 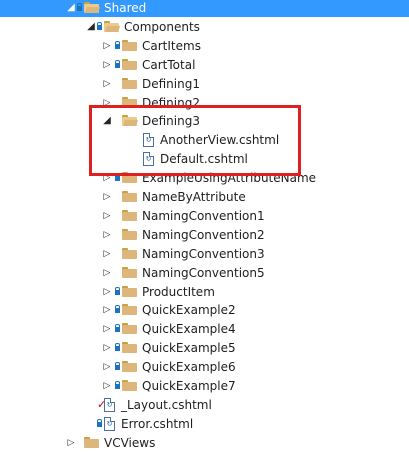 What do you see at coordinates (189, 310) in the screenshot?
I see `tree-item-label: QuickExample2` at bounding box center [189, 310].